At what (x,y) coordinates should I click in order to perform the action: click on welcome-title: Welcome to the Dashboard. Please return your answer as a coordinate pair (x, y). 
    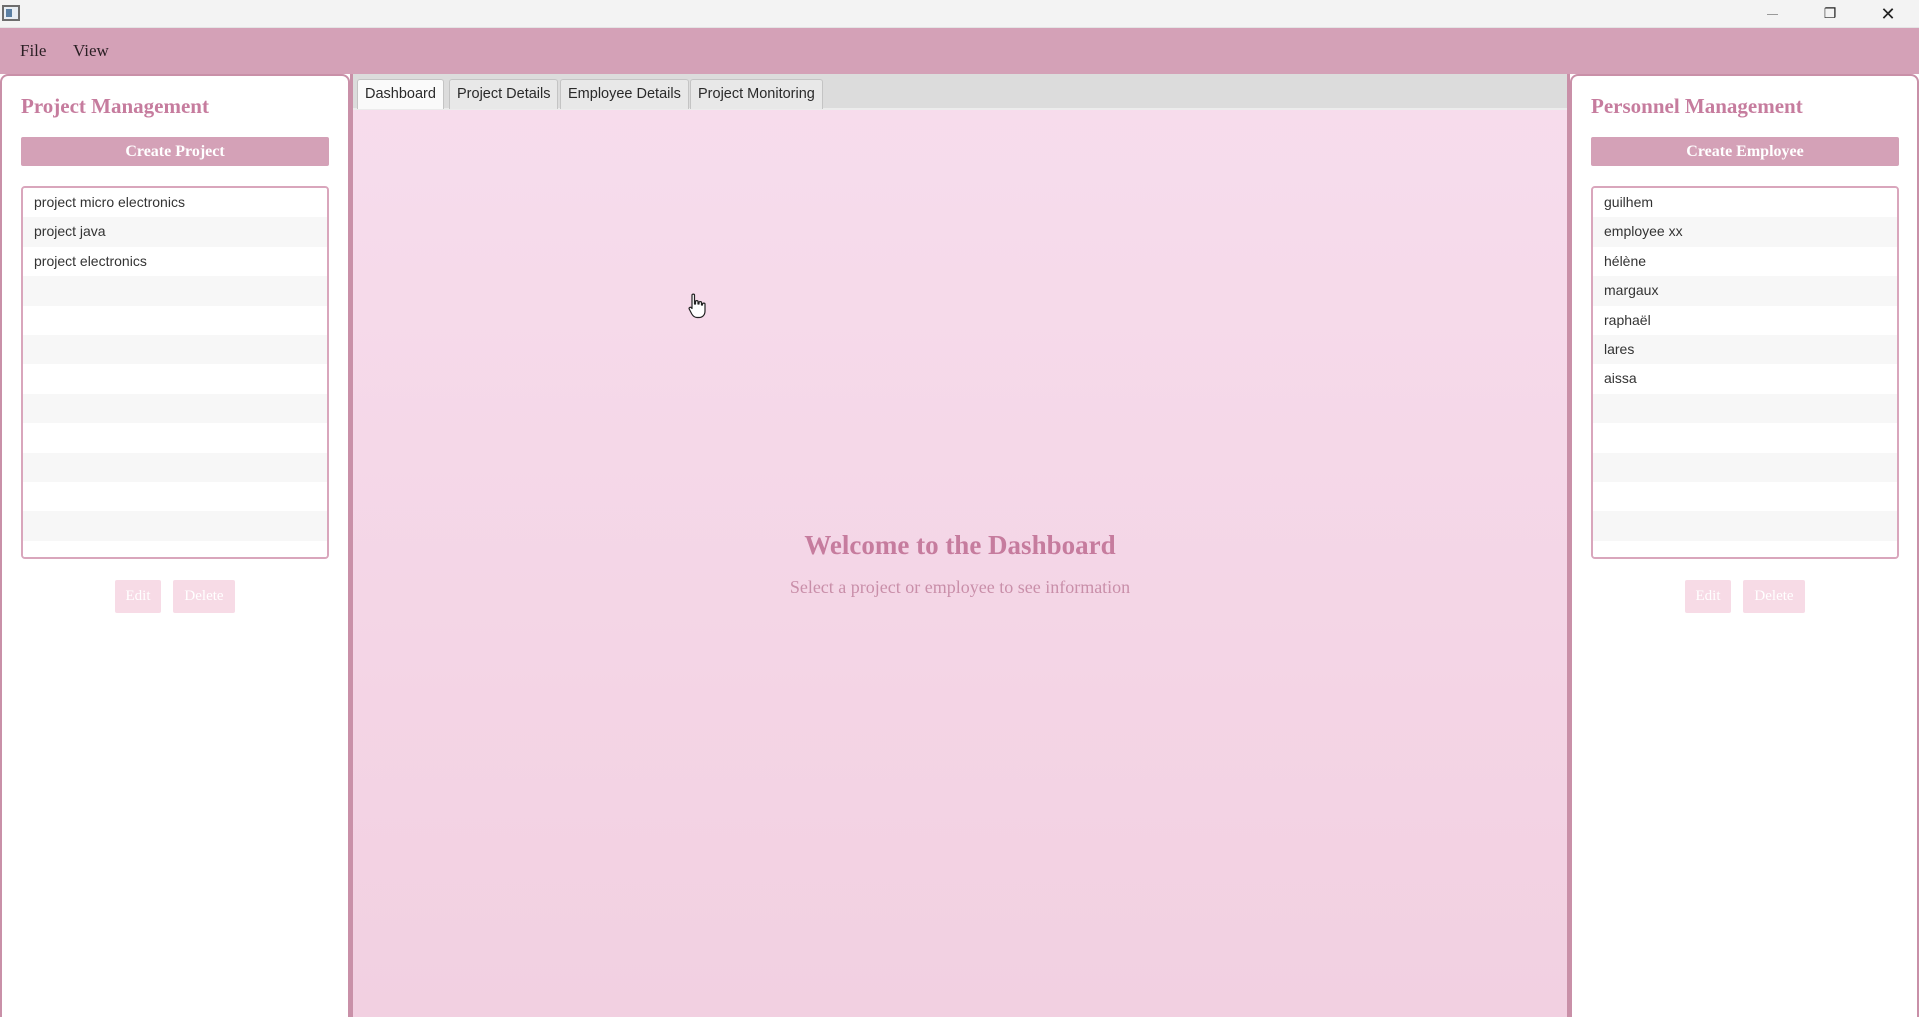
    Looking at the image, I should click on (960, 545).